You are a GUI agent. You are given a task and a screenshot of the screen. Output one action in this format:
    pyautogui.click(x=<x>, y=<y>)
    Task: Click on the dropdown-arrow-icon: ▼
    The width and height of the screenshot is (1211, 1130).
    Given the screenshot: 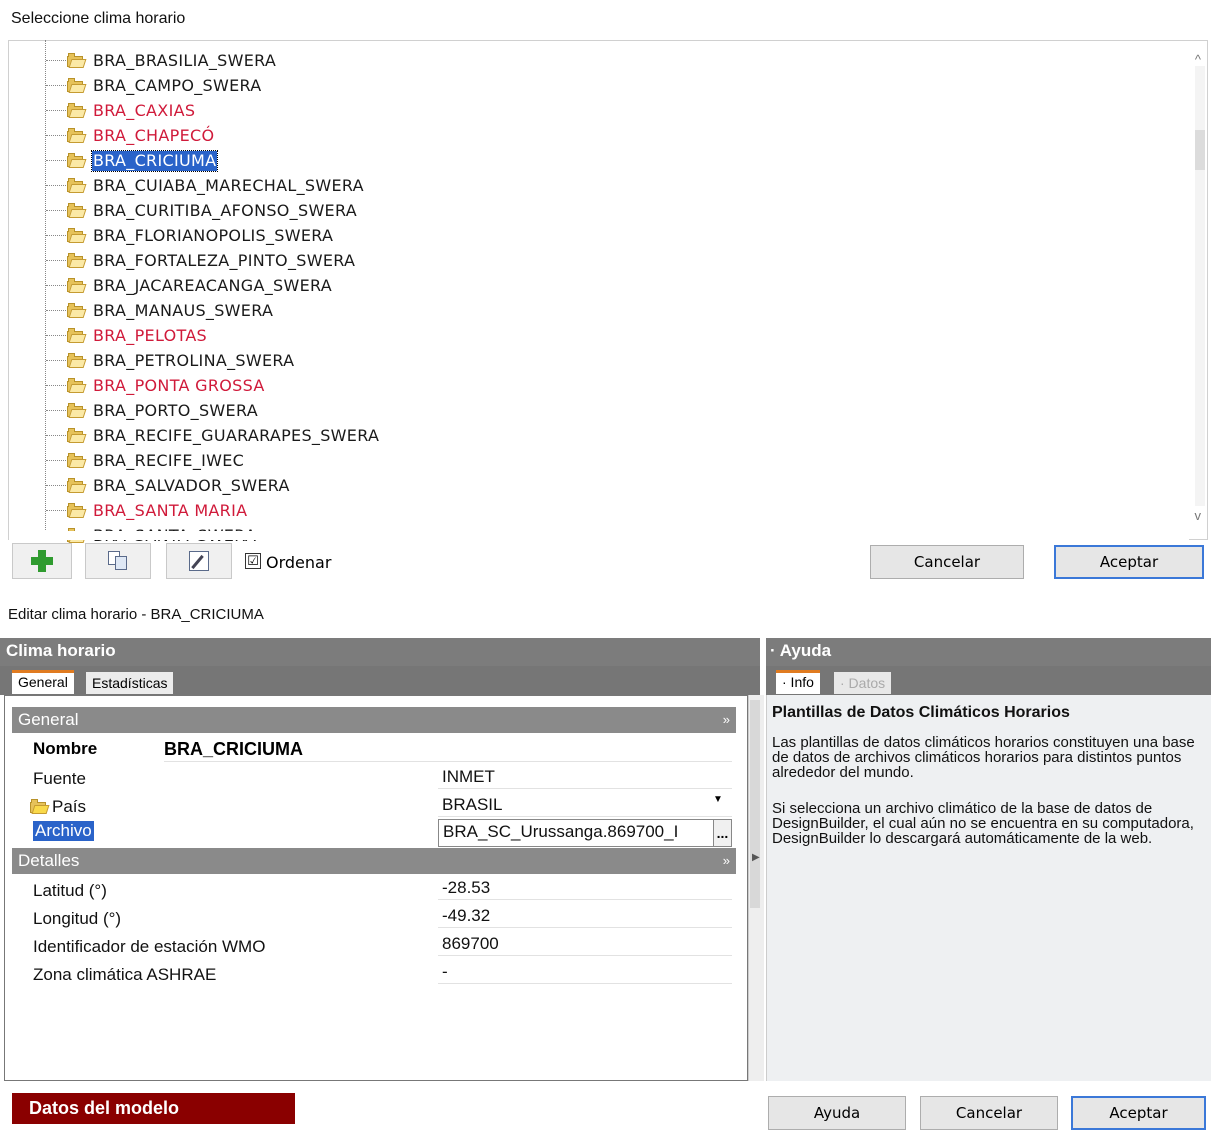 What is the action you would take?
    pyautogui.click(x=718, y=799)
    